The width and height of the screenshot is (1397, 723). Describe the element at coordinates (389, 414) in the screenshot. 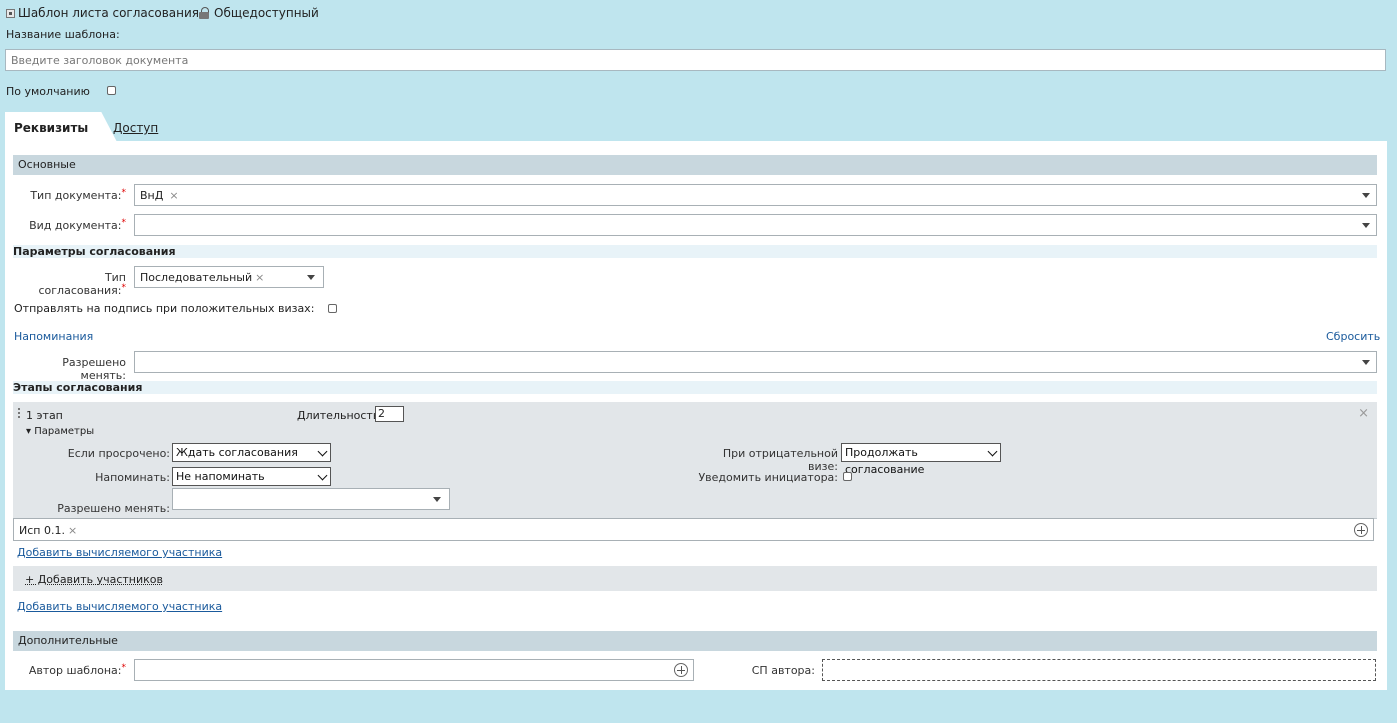

I see `duration-input: 2` at that location.